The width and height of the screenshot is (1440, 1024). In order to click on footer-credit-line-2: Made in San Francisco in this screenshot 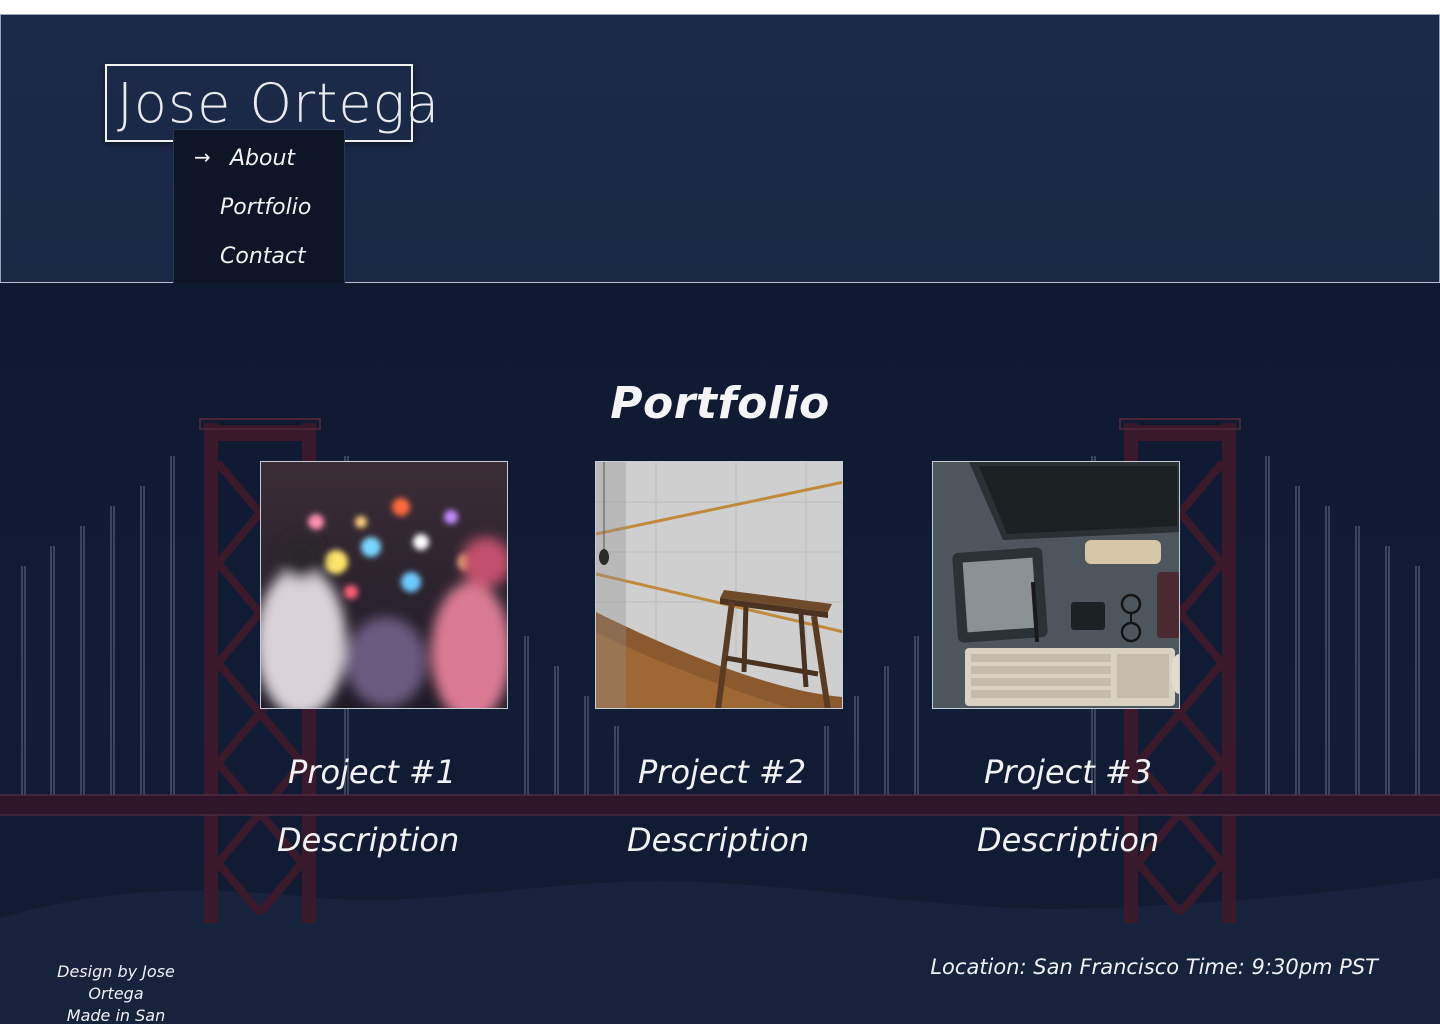, I will do `click(116, 1015)`.